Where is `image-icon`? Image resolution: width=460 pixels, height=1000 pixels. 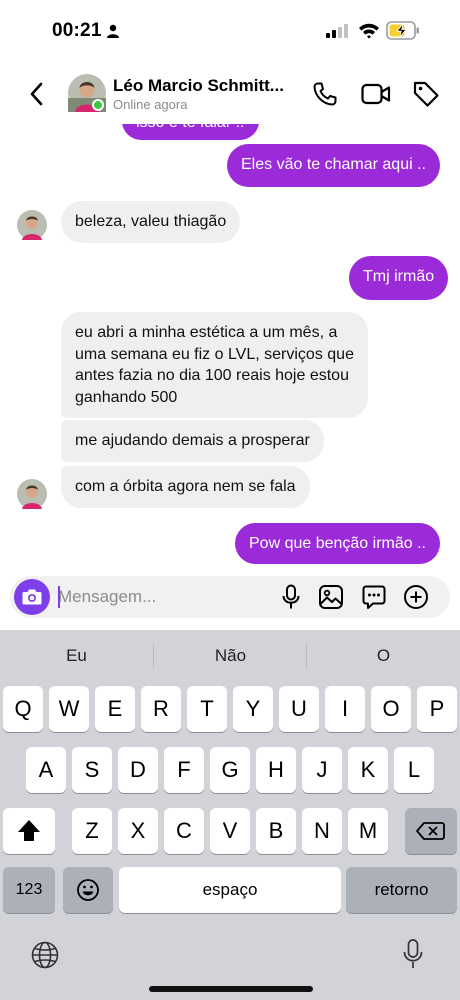 image-icon is located at coordinates (331, 597).